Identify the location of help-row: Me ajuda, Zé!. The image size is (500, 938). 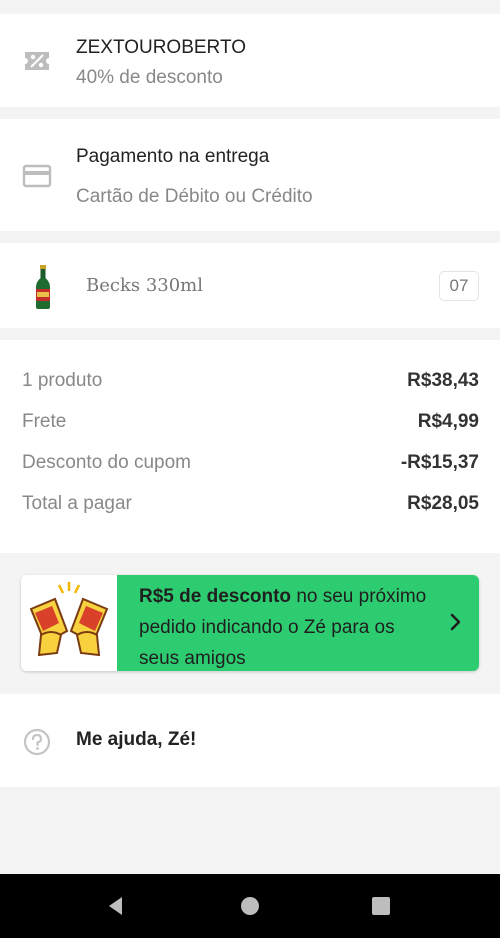
(250, 740).